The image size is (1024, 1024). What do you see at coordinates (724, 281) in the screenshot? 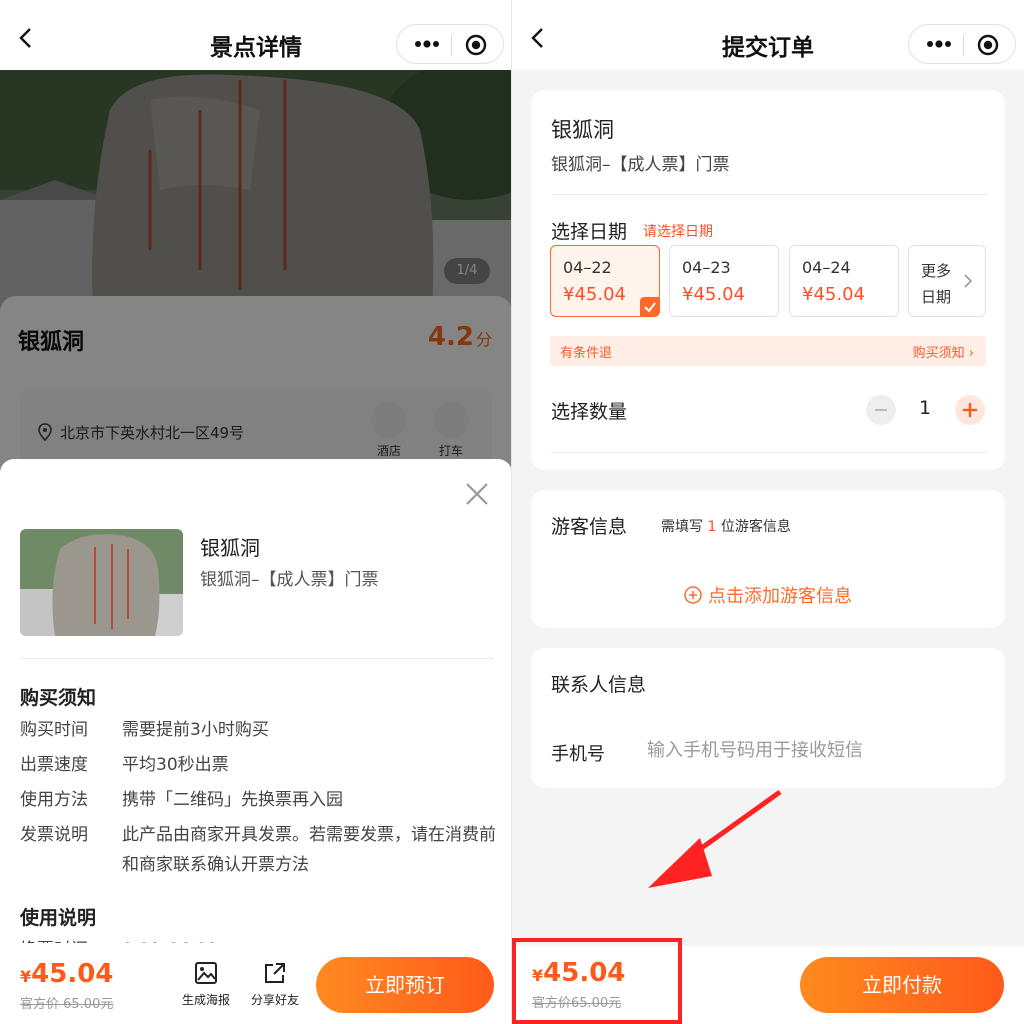
I see `date-option: 04–23 ¥45.04` at bounding box center [724, 281].